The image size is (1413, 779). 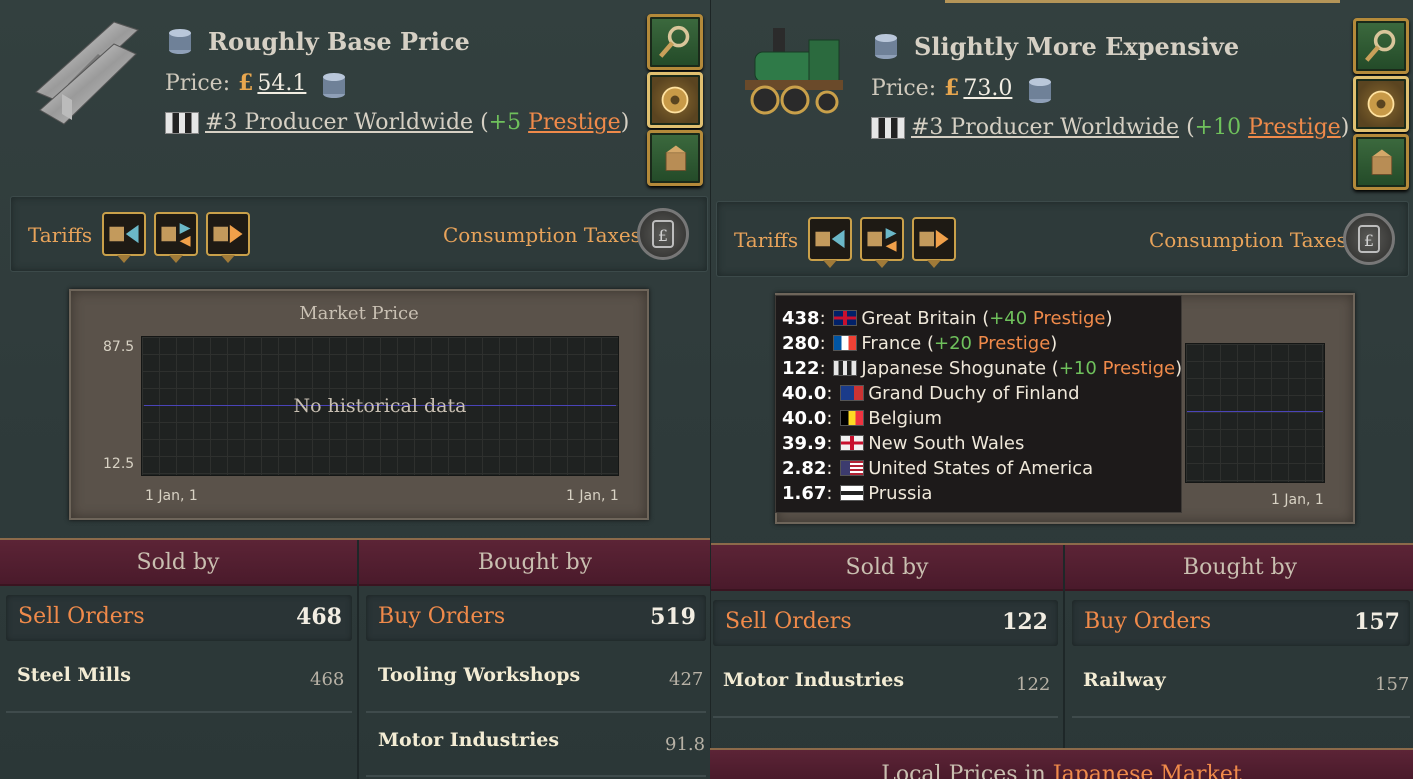 I want to click on buyer-value: 427, so click(x=686, y=679).